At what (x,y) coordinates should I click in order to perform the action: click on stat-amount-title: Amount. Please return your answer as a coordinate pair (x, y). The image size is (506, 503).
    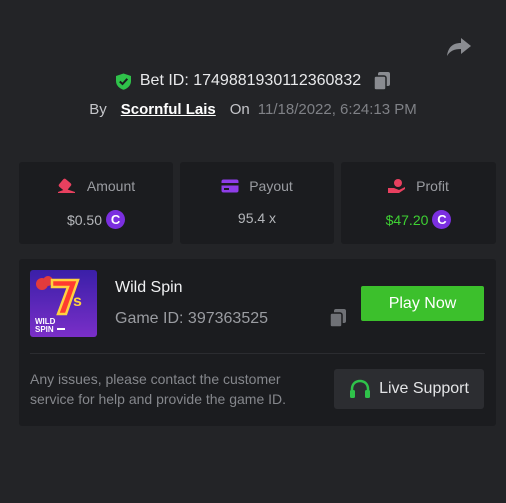
    Looking at the image, I should click on (96, 186).